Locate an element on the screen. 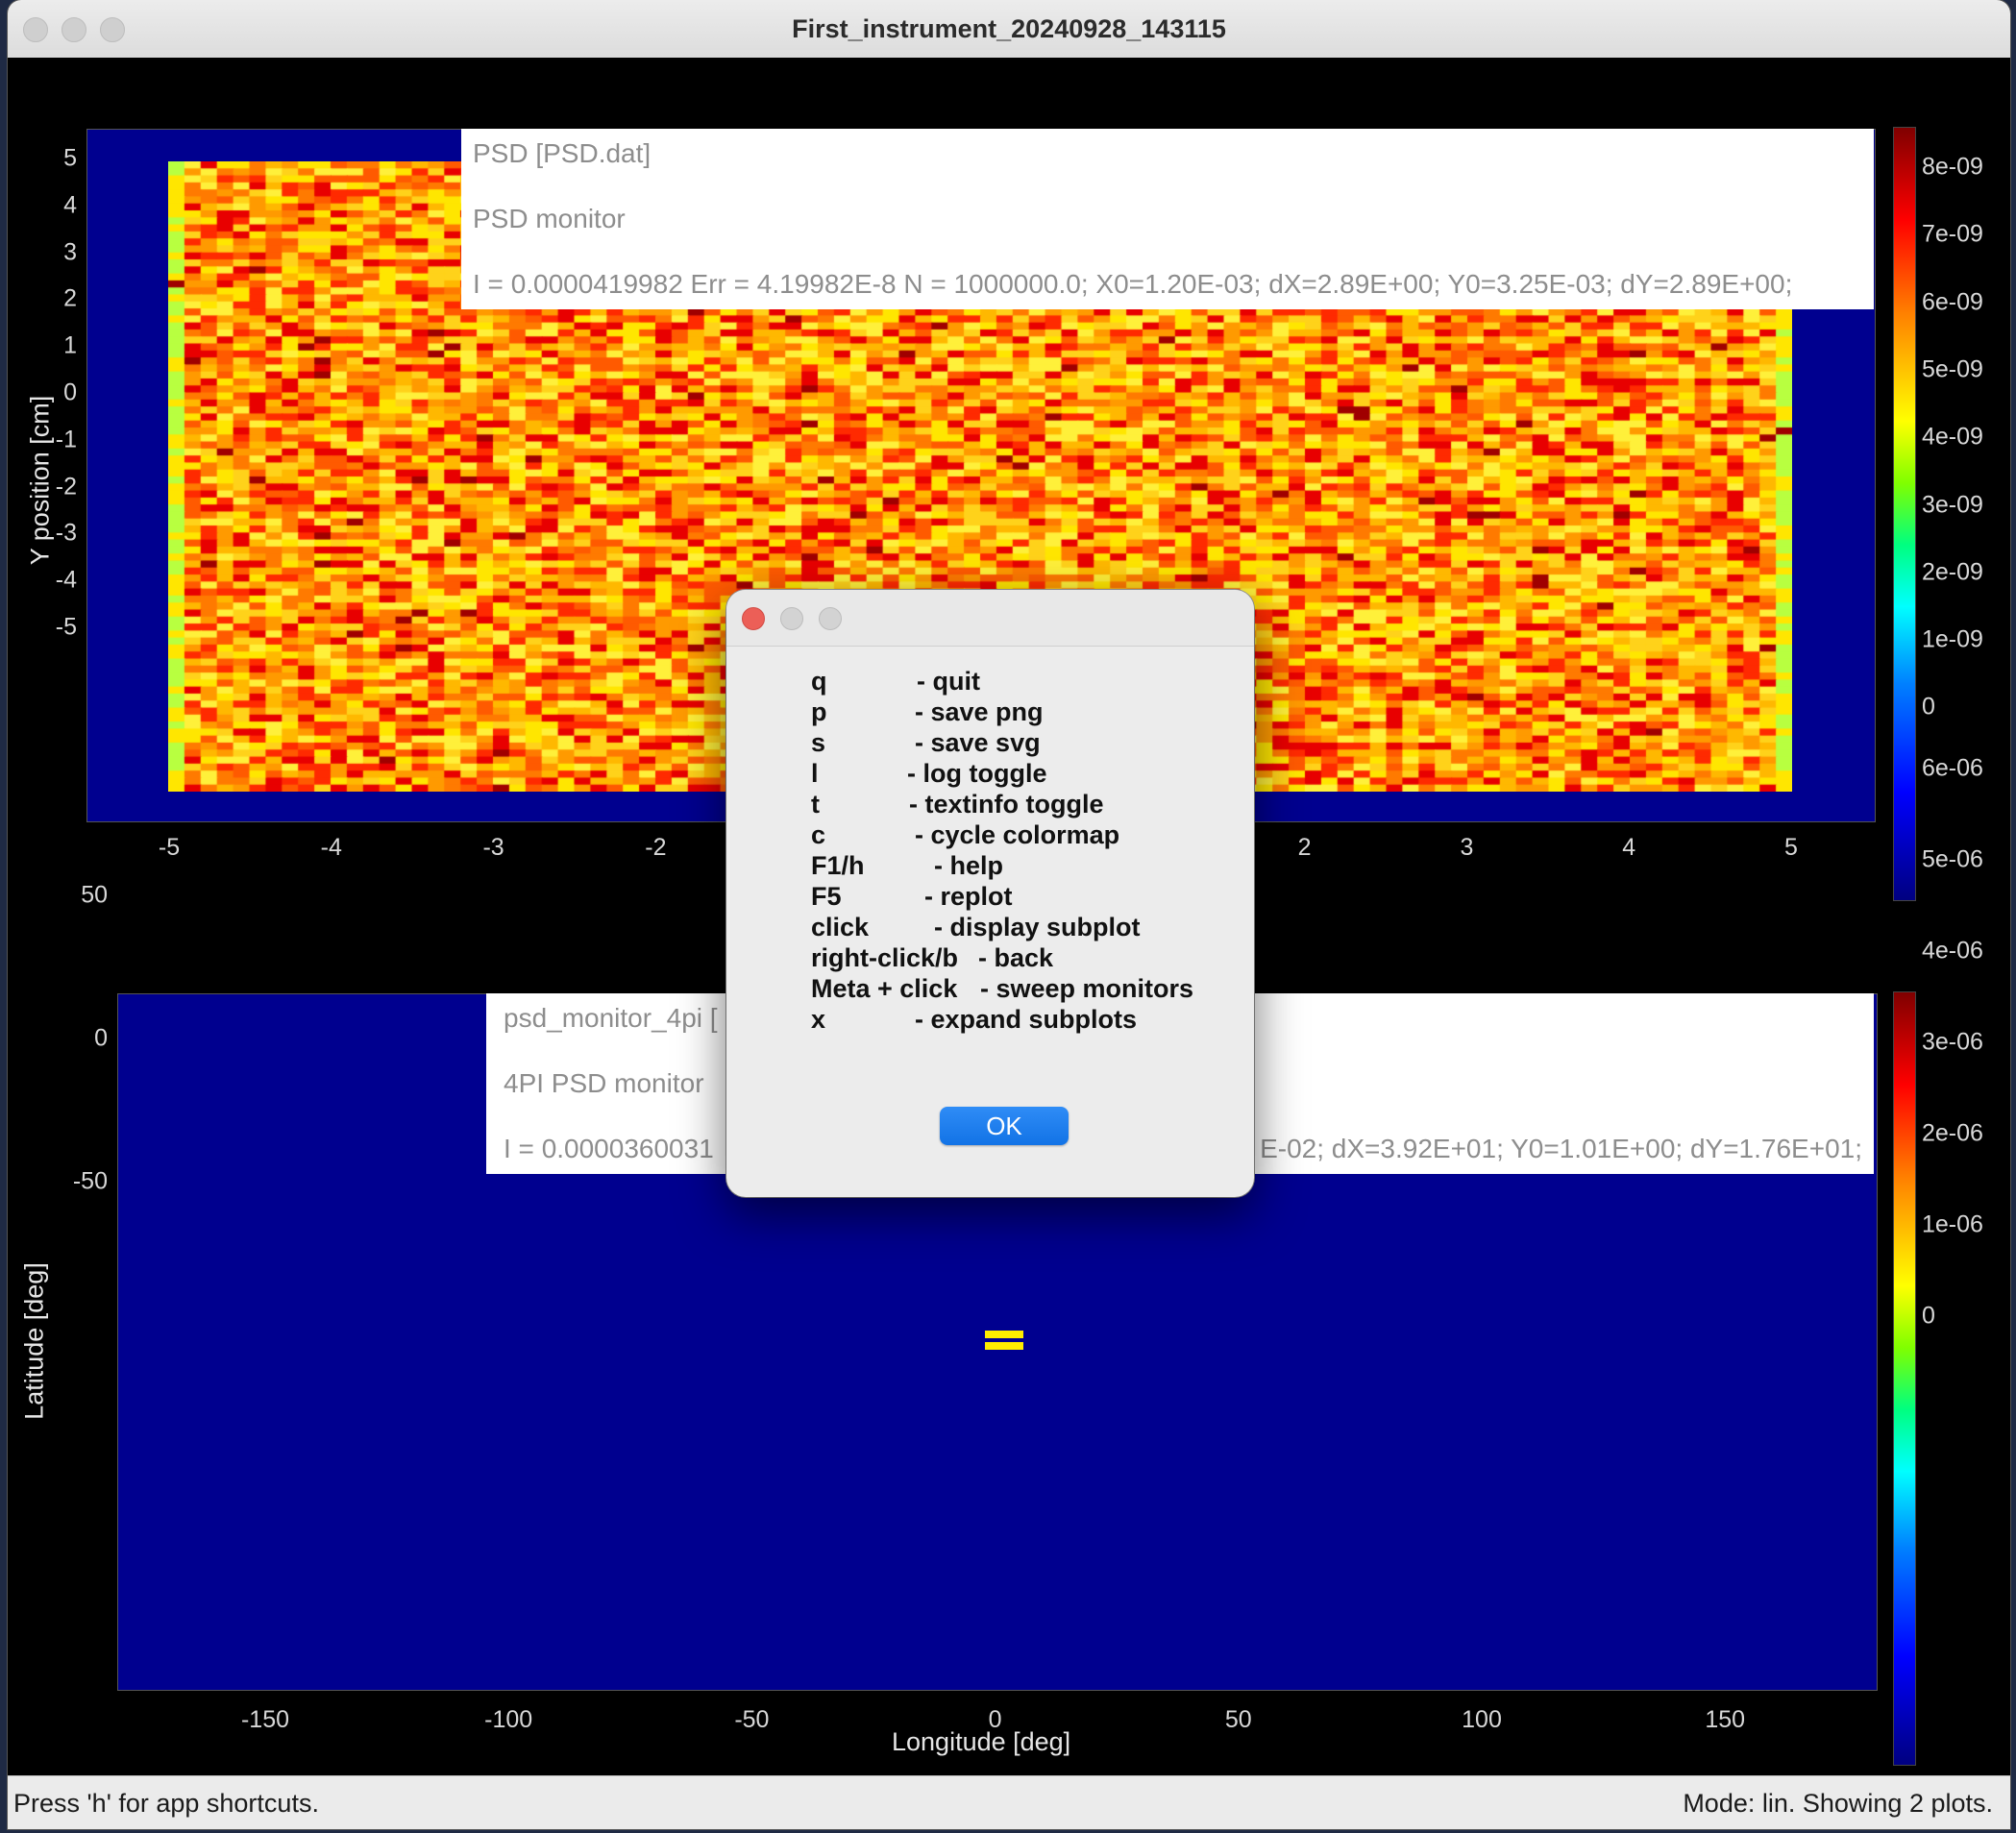 The image size is (2016, 1833). help-description: - textinfo toggle is located at coordinates (1006, 804).